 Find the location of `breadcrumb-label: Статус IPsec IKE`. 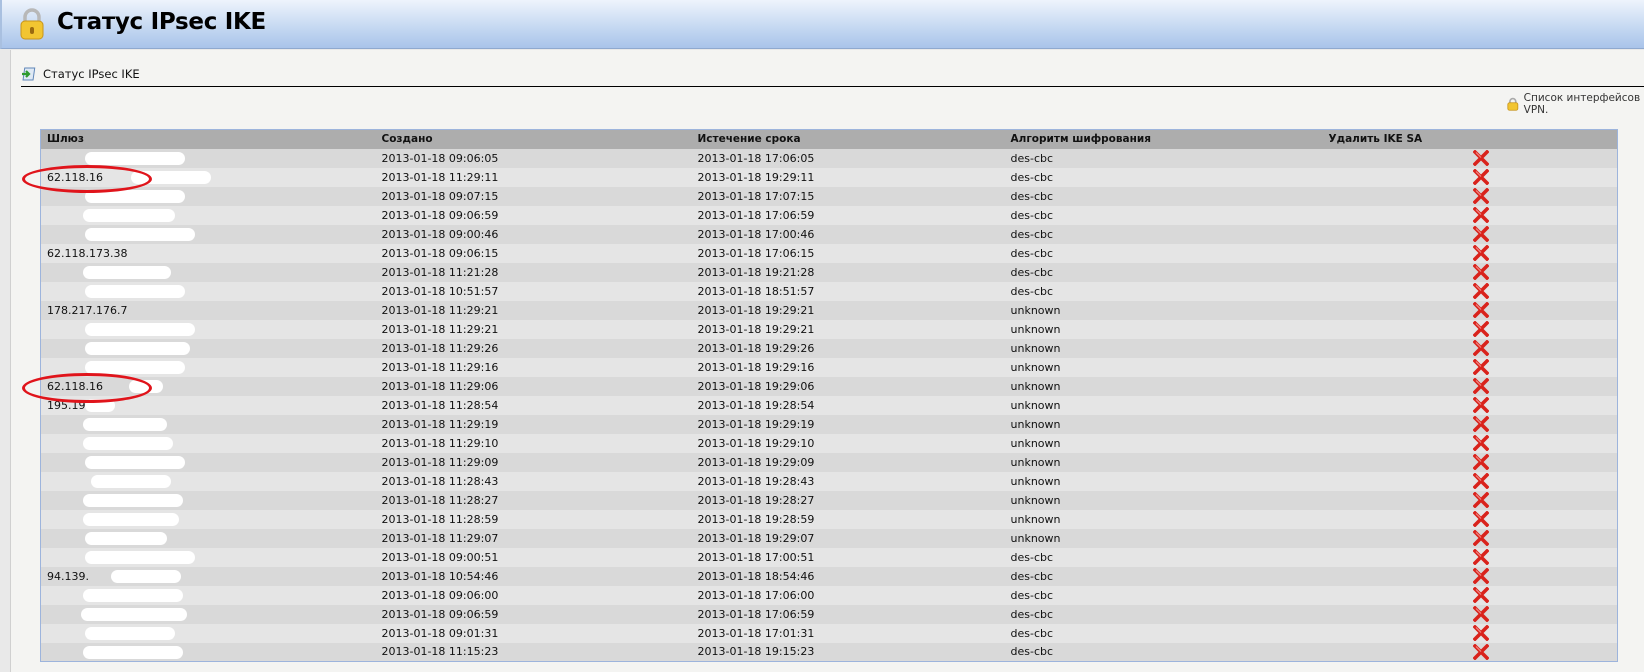

breadcrumb-label: Статус IPsec IKE is located at coordinates (91, 74).